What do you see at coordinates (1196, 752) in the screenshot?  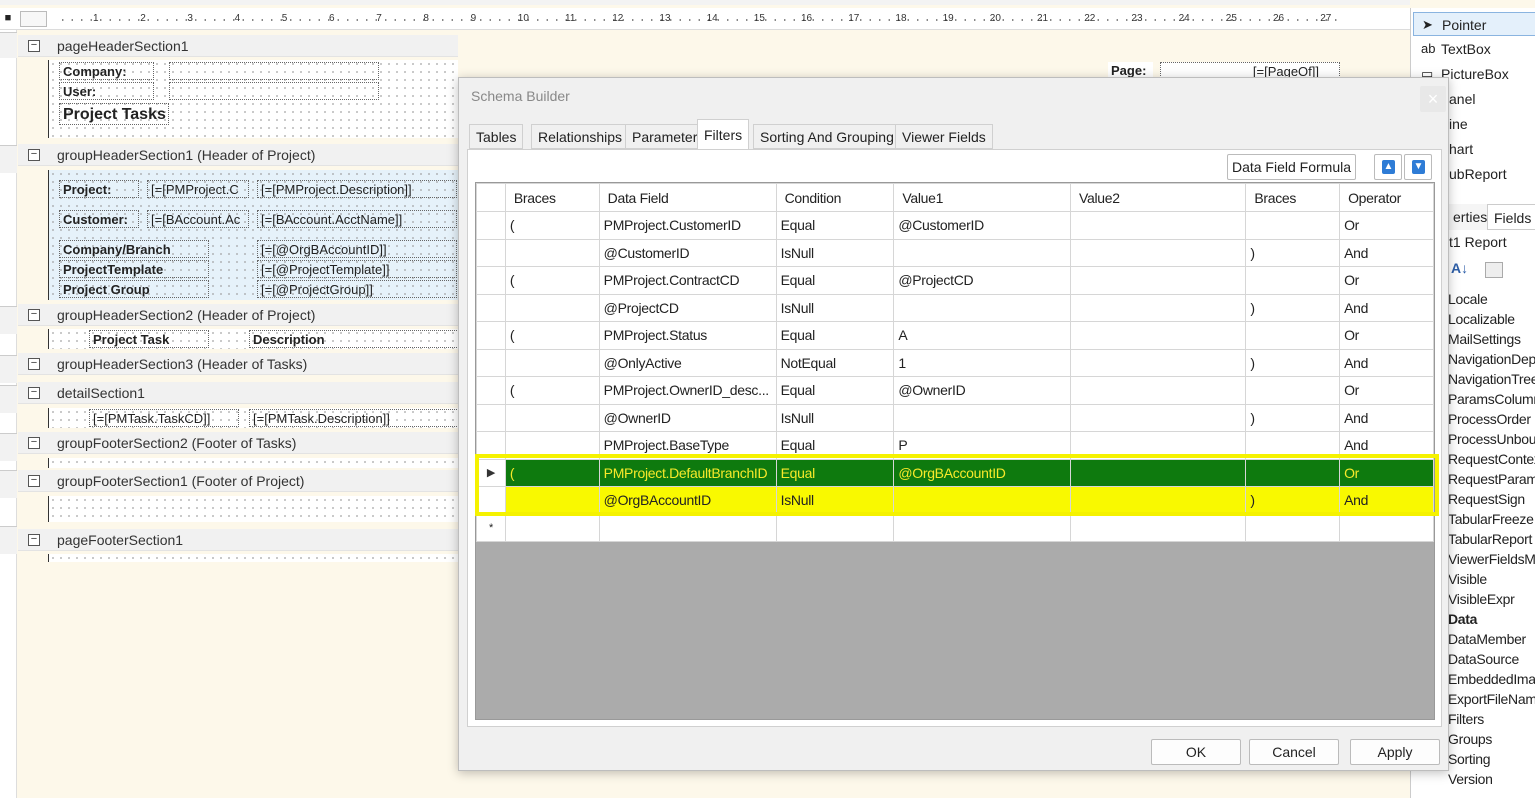 I see `ok-button: OK` at bounding box center [1196, 752].